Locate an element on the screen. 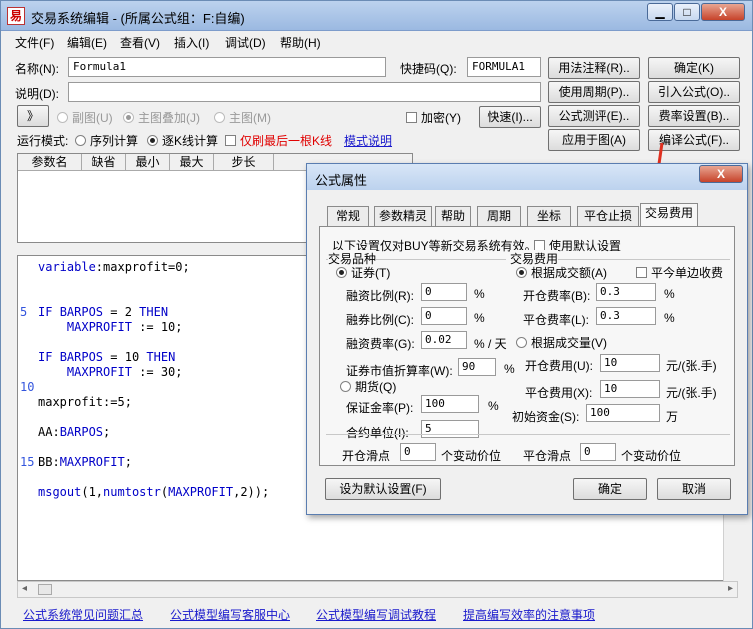  menu-bar: 文件(F) 编辑(E) 查看(V) 插入(I) 调试(D) 帮助(H) is located at coordinates (376, 41).